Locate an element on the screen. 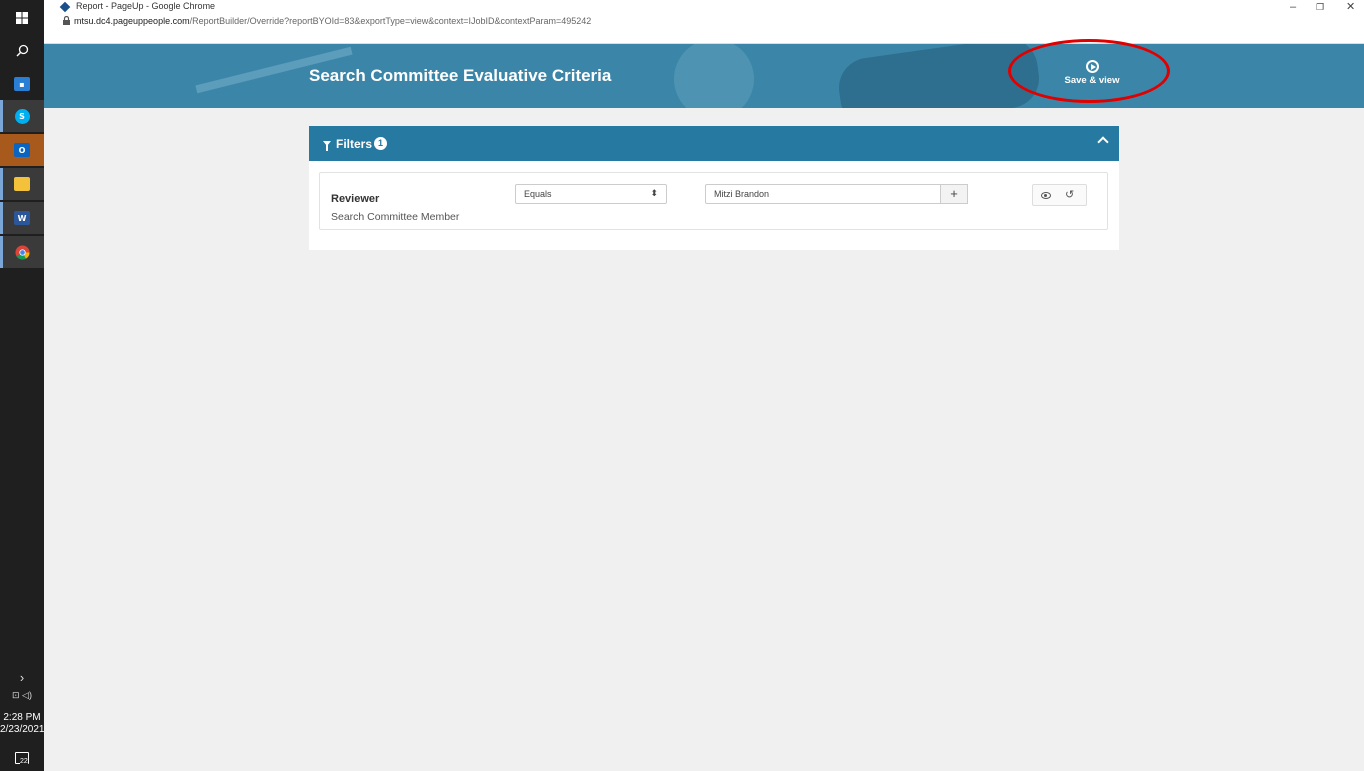 The image size is (1364, 771). search-icon is located at coordinates (22, 50).